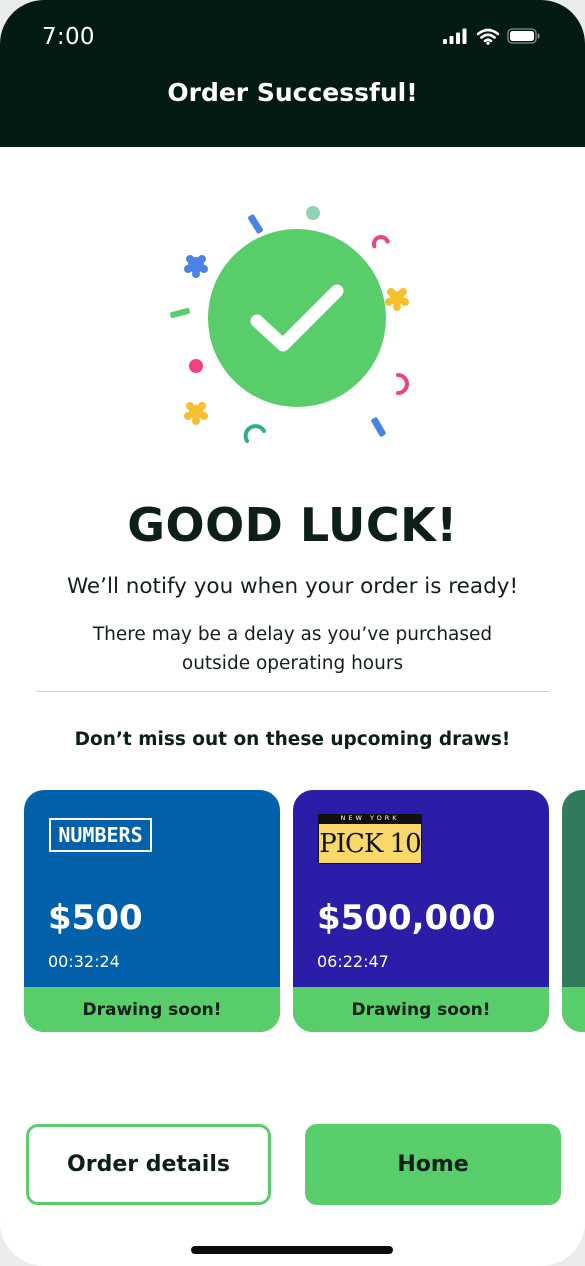 The image size is (585, 1266). What do you see at coordinates (433, 1164) in the screenshot?
I see `home-button: Home` at bounding box center [433, 1164].